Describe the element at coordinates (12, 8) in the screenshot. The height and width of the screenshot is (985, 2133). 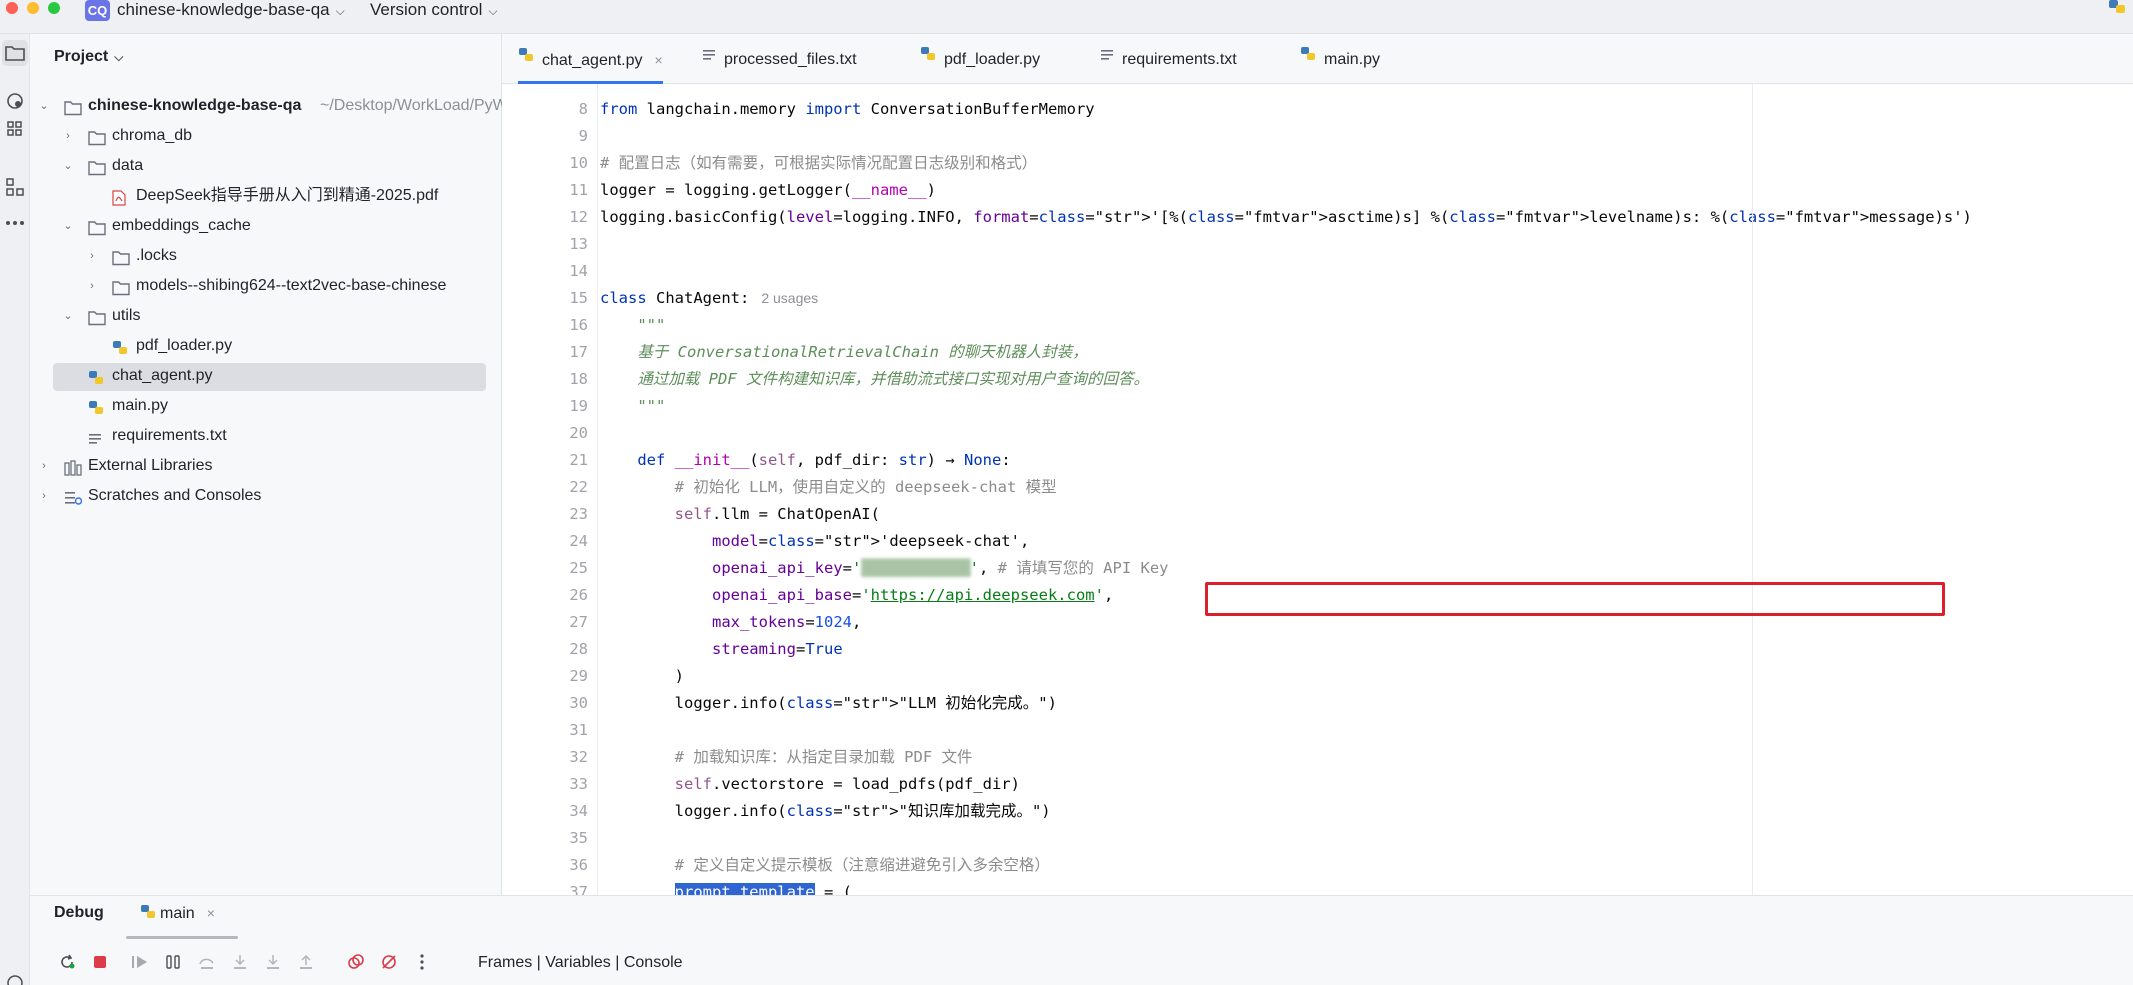
I see `close-window-button` at that location.